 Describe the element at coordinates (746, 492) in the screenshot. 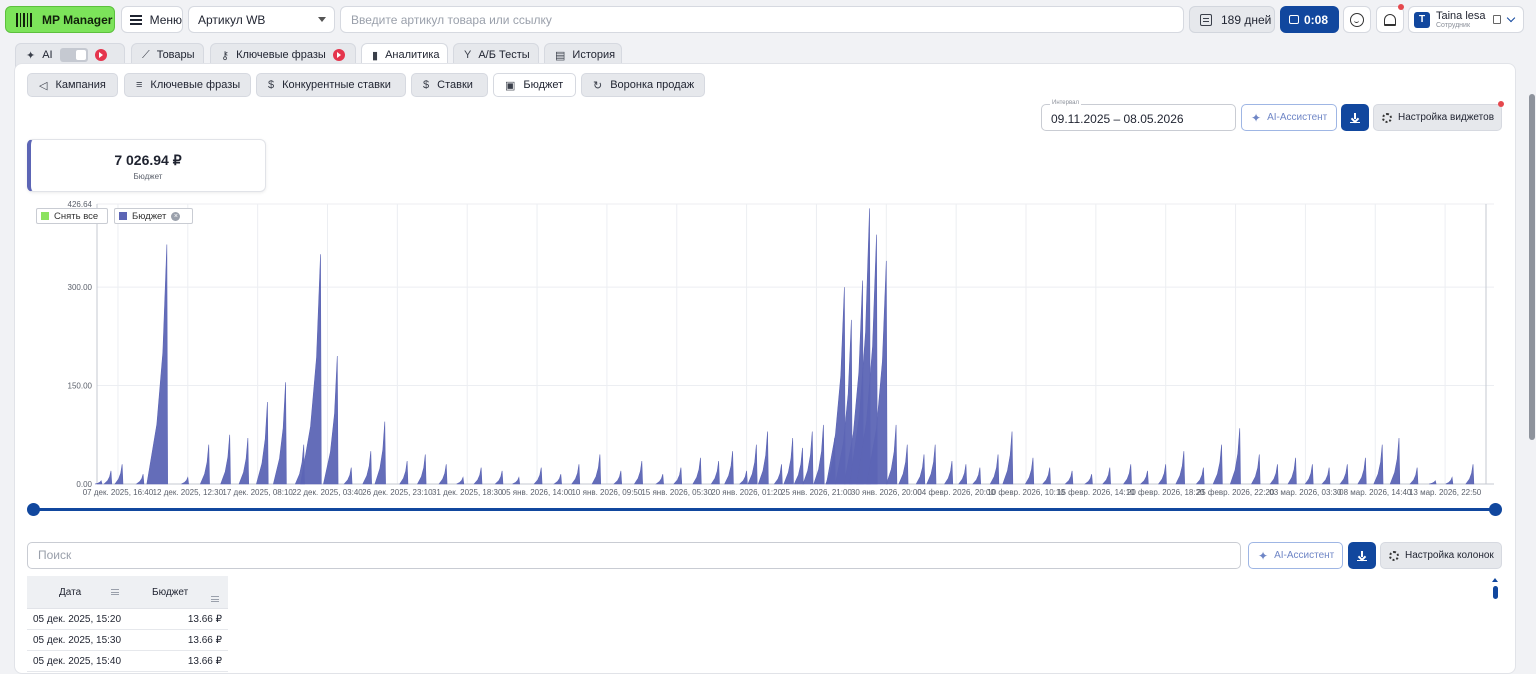

I see `x-tick-label: 20 янв. 2026, 01:20` at that location.